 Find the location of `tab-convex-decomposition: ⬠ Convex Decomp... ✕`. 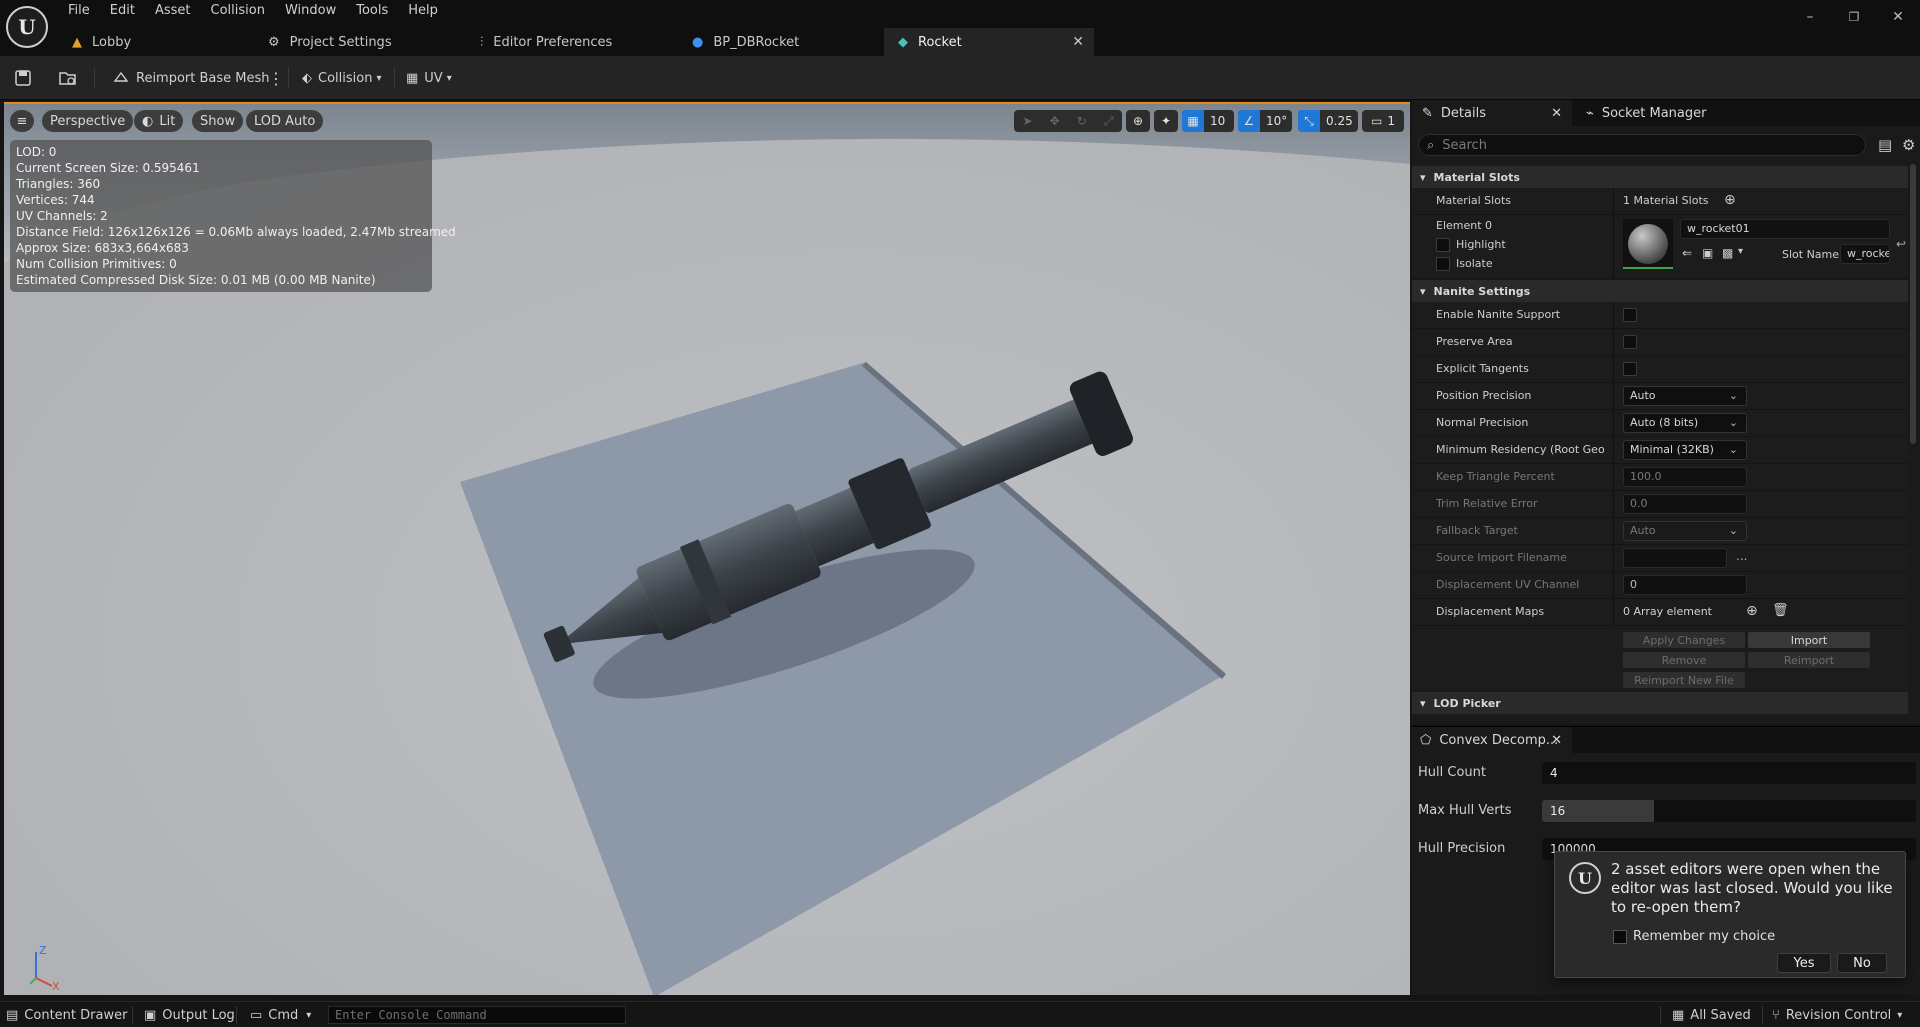

tab-convex-decomposition: ⬠ Convex Decomp... ✕ is located at coordinates (1492, 740).